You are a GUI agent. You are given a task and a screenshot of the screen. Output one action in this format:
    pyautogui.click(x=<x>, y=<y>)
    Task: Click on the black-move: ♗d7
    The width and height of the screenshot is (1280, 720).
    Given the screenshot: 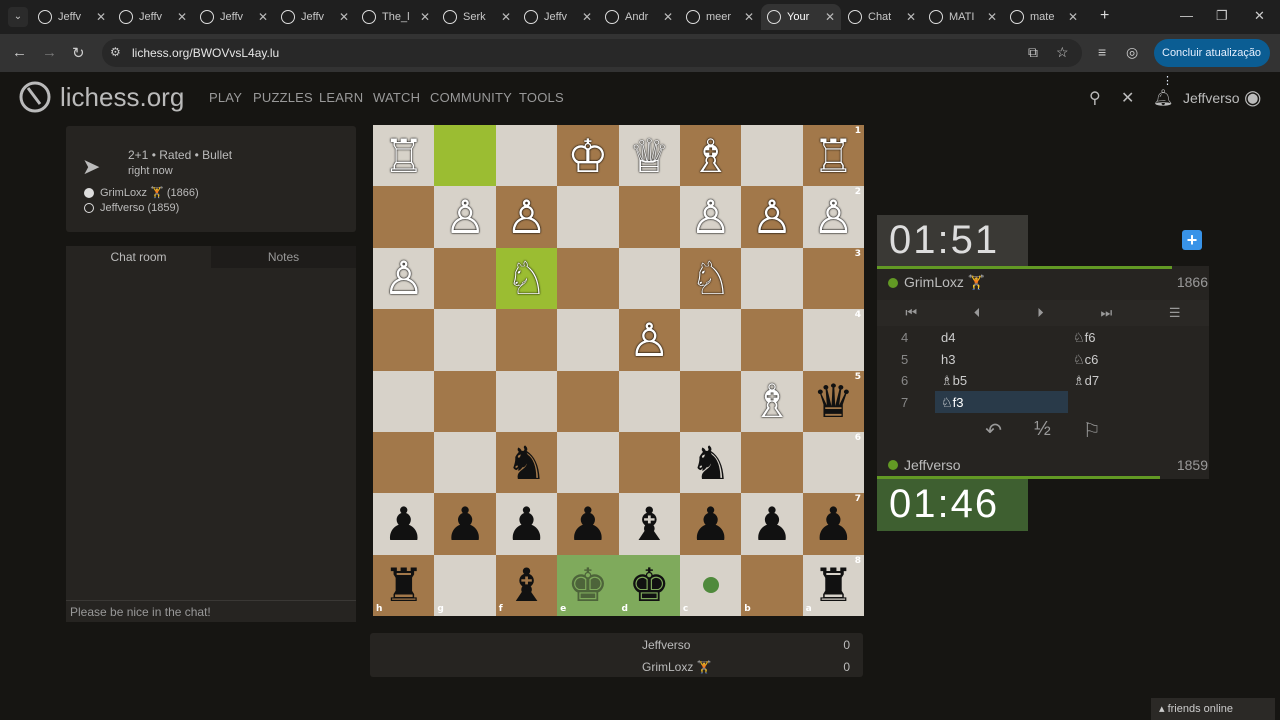 What is the action you would take?
    pyautogui.click(x=1086, y=381)
    